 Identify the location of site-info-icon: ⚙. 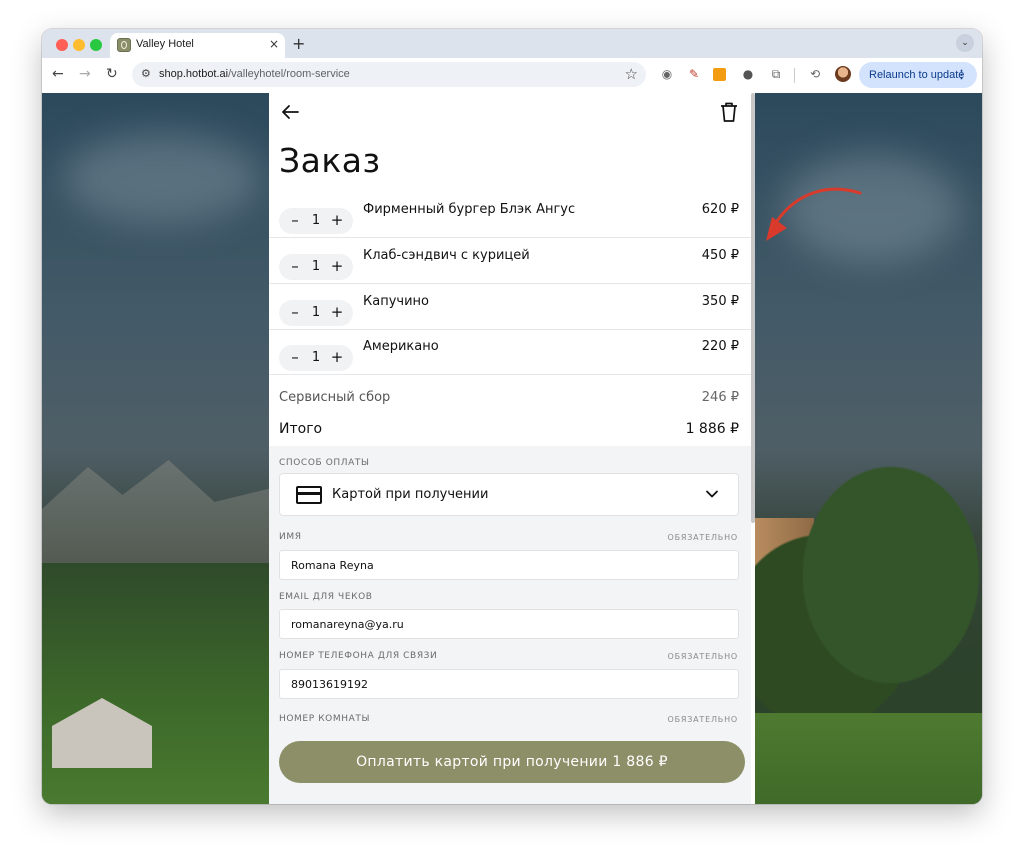
(146, 73).